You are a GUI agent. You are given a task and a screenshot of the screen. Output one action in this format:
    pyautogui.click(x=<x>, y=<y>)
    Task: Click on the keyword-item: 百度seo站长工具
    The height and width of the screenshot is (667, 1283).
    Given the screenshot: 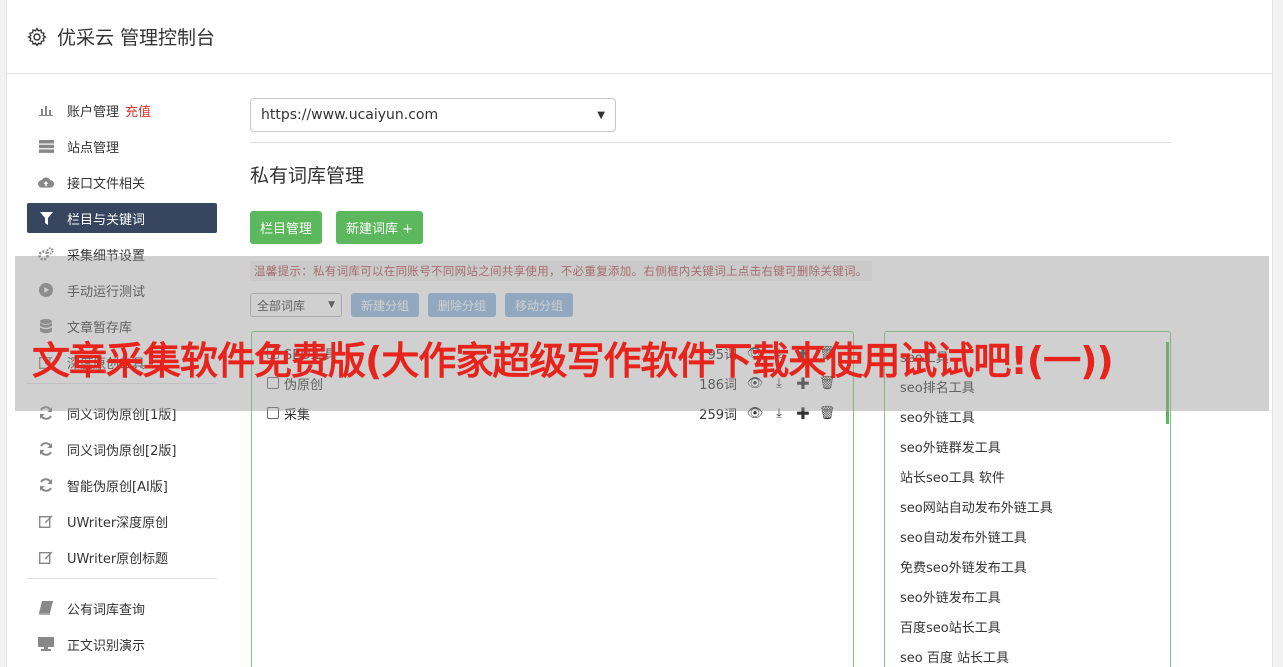 What is the action you would take?
    pyautogui.click(x=1027, y=626)
    